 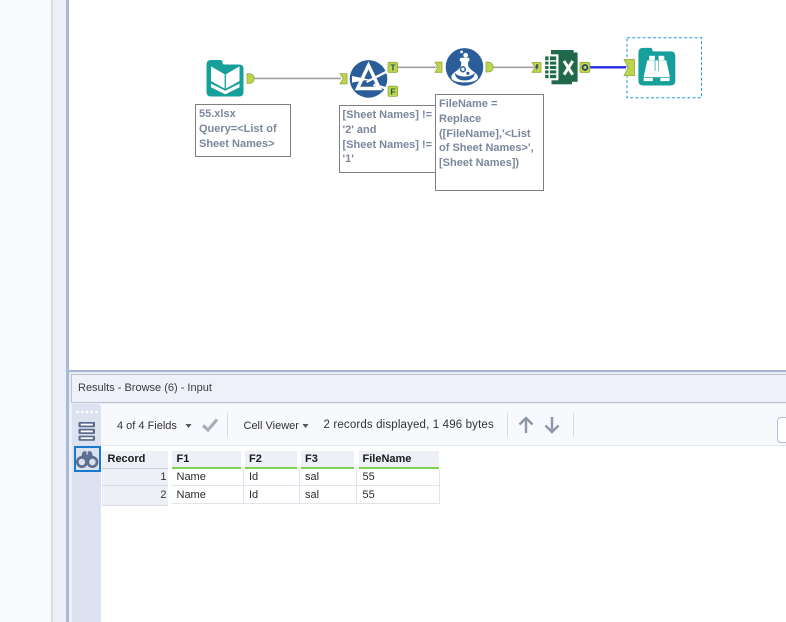 I want to click on svg-text: F, so click(x=392, y=92).